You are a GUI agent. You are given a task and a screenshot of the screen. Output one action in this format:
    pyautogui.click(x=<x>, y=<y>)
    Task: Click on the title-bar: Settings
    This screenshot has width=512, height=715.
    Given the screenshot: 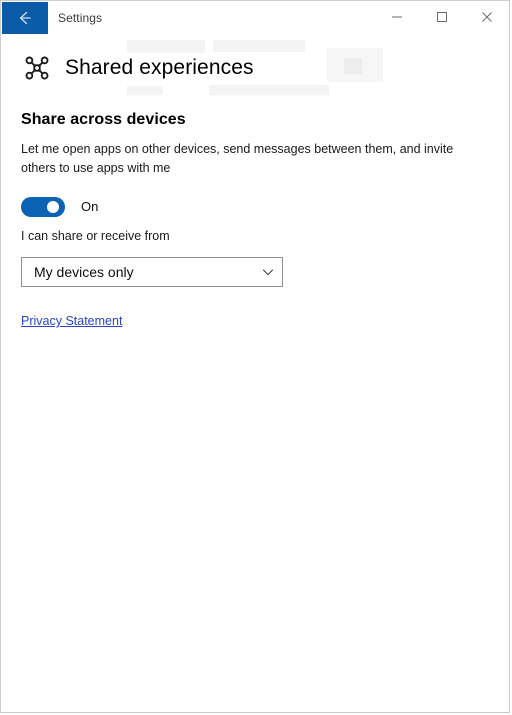 What is the action you would take?
    pyautogui.click(x=255, y=18)
    